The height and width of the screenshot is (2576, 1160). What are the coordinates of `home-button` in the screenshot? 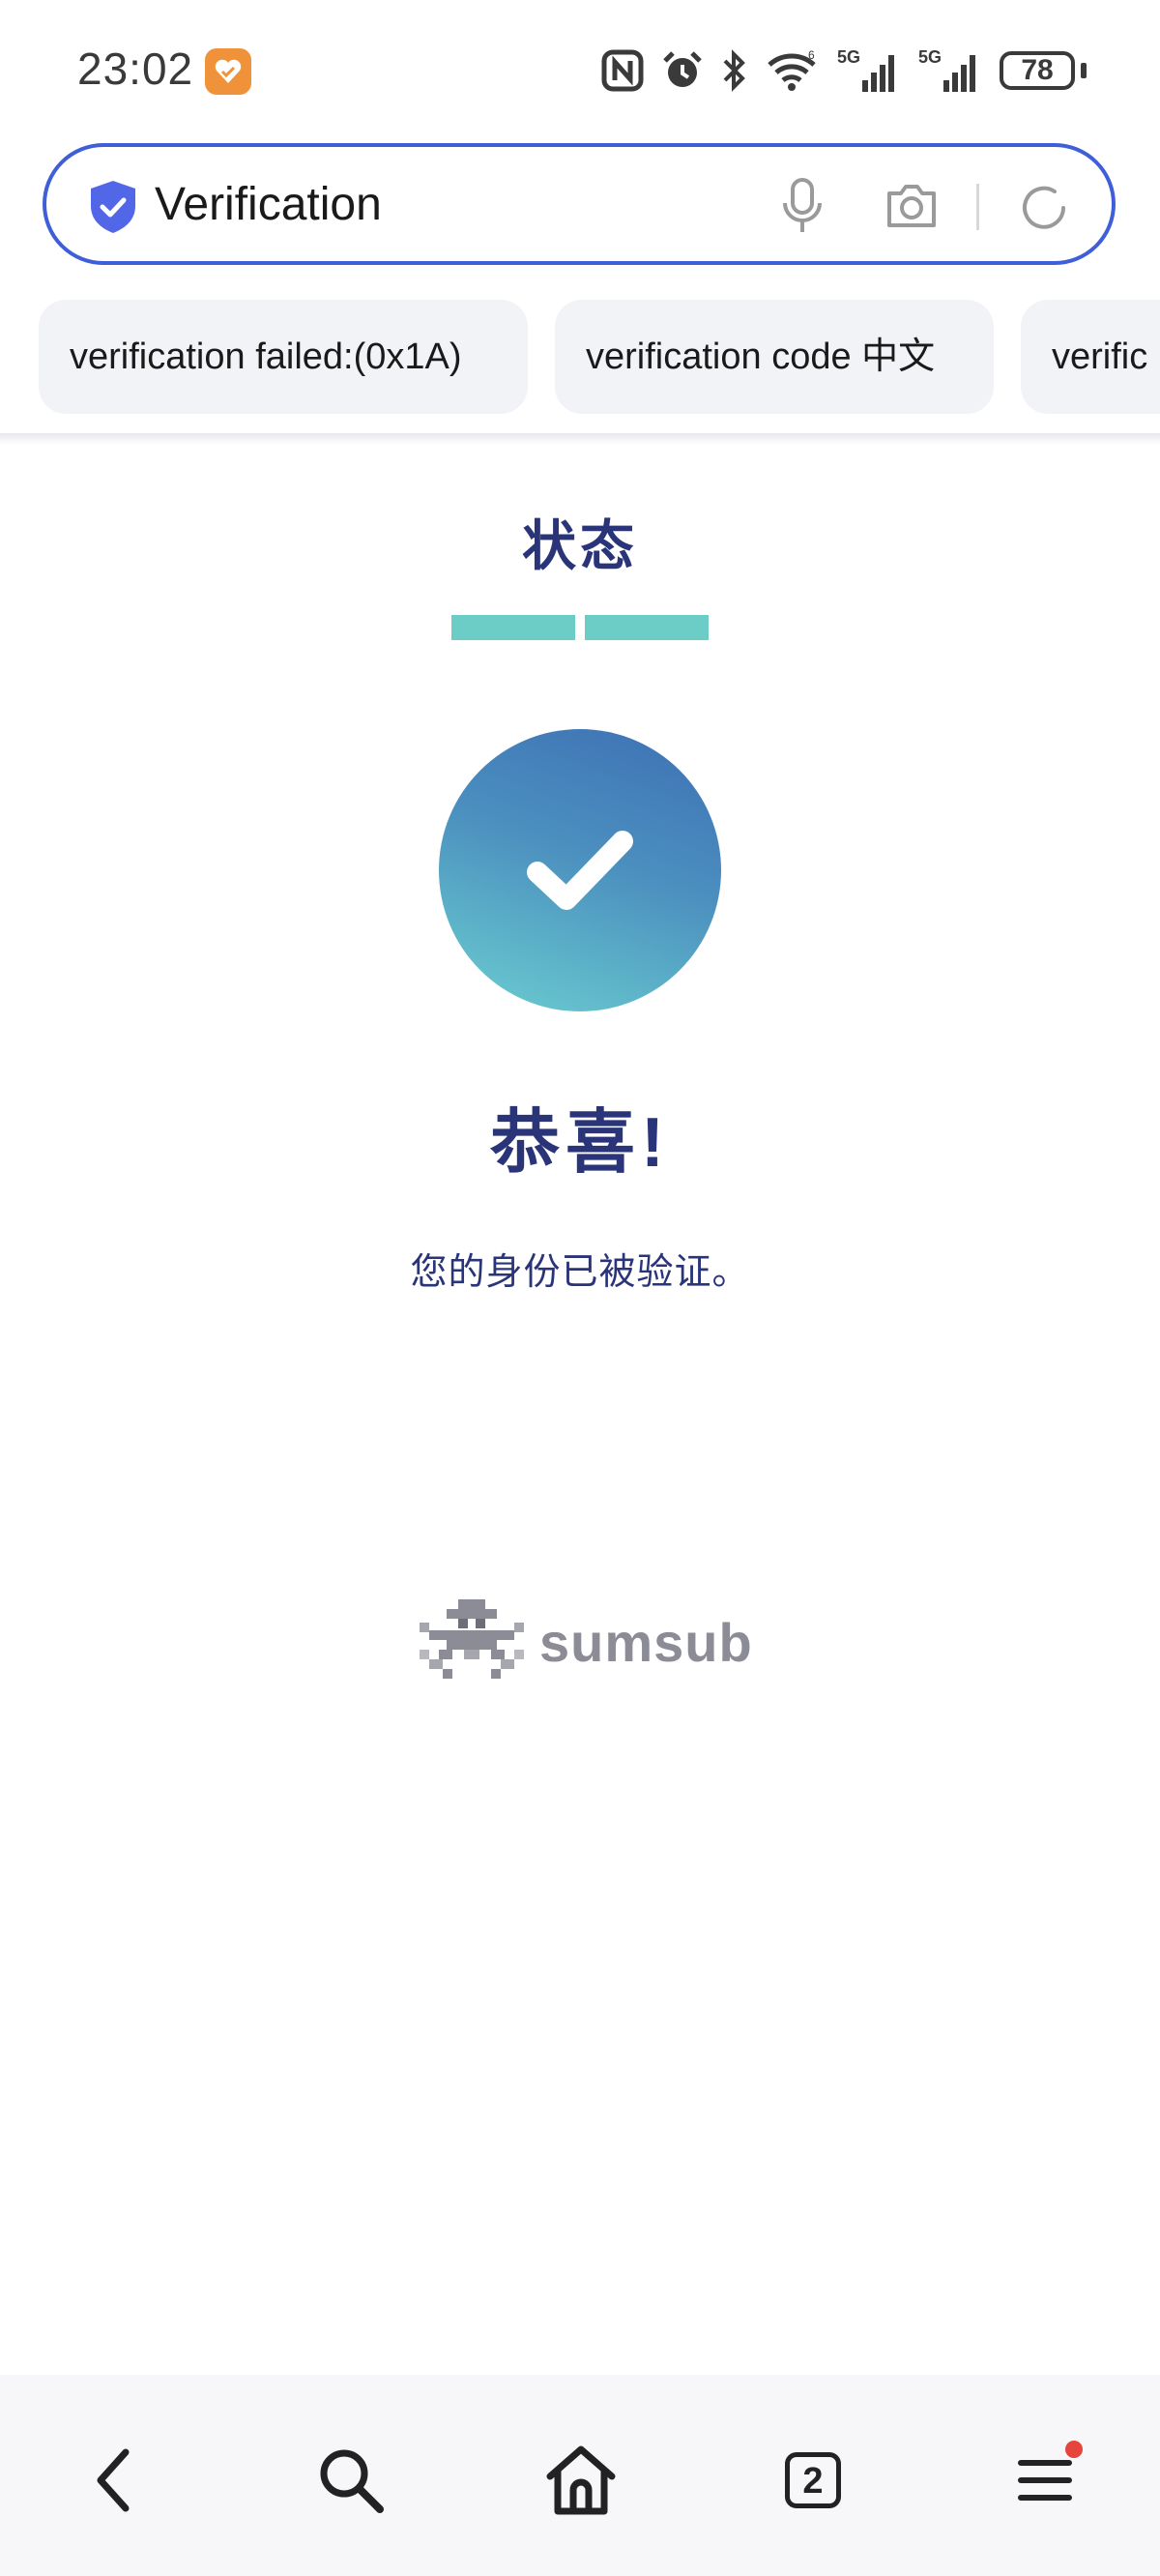 It's located at (580, 2480).